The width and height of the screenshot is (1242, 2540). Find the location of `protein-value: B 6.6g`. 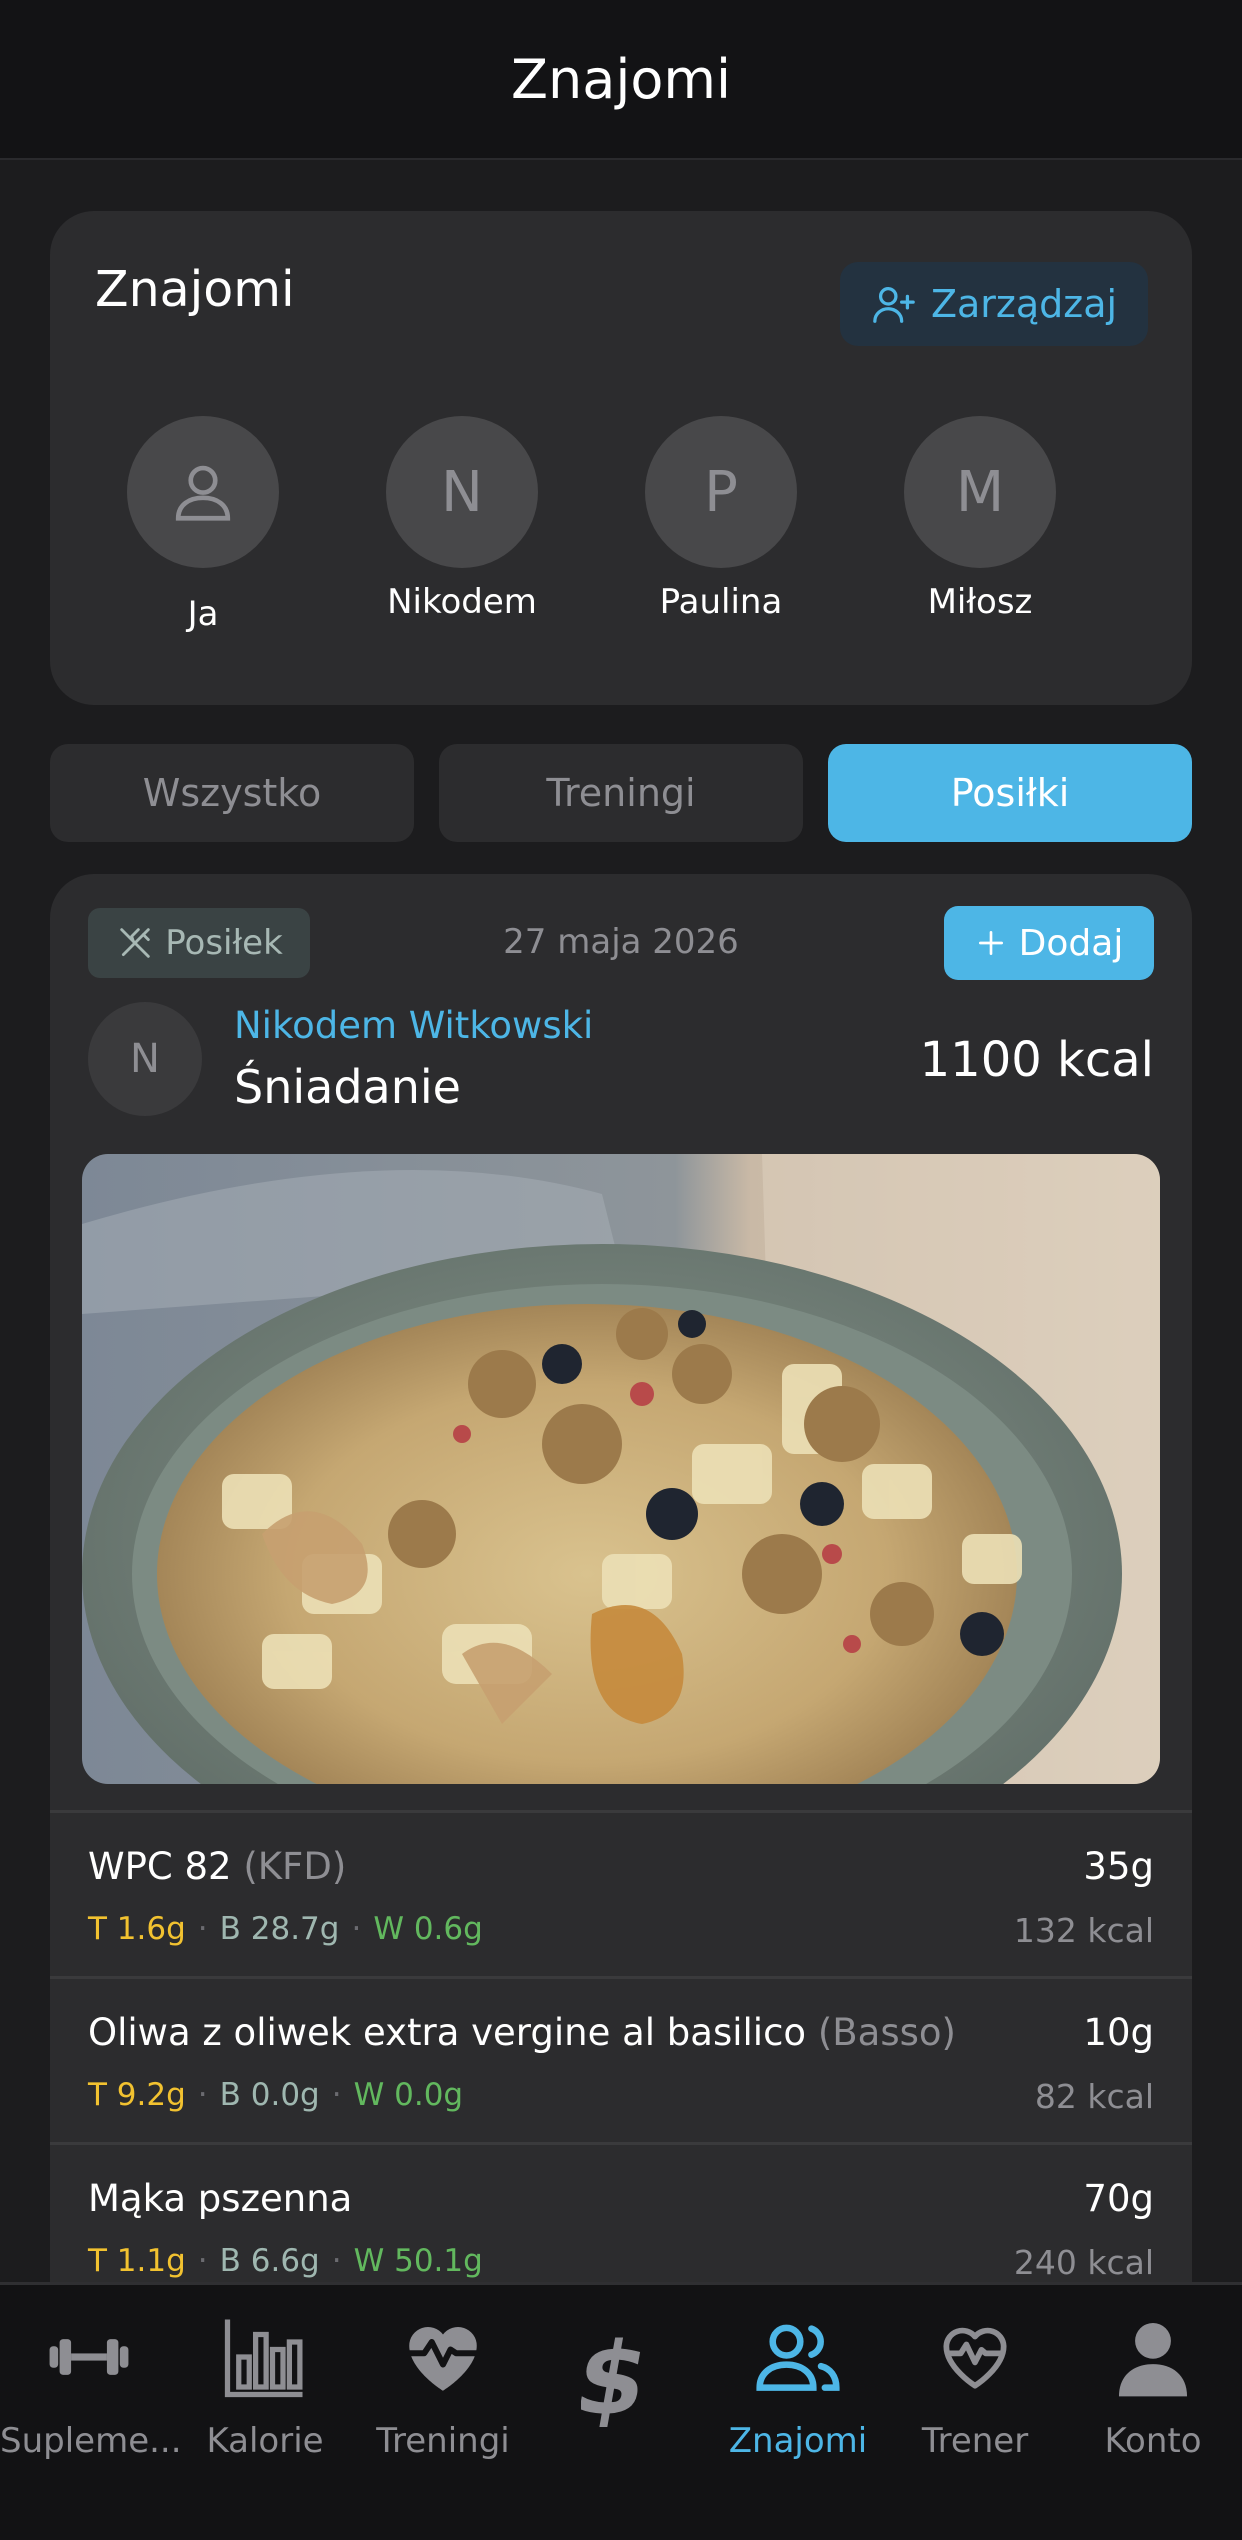

protein-value: B 6.6g is located at coordinates (269, 2261).